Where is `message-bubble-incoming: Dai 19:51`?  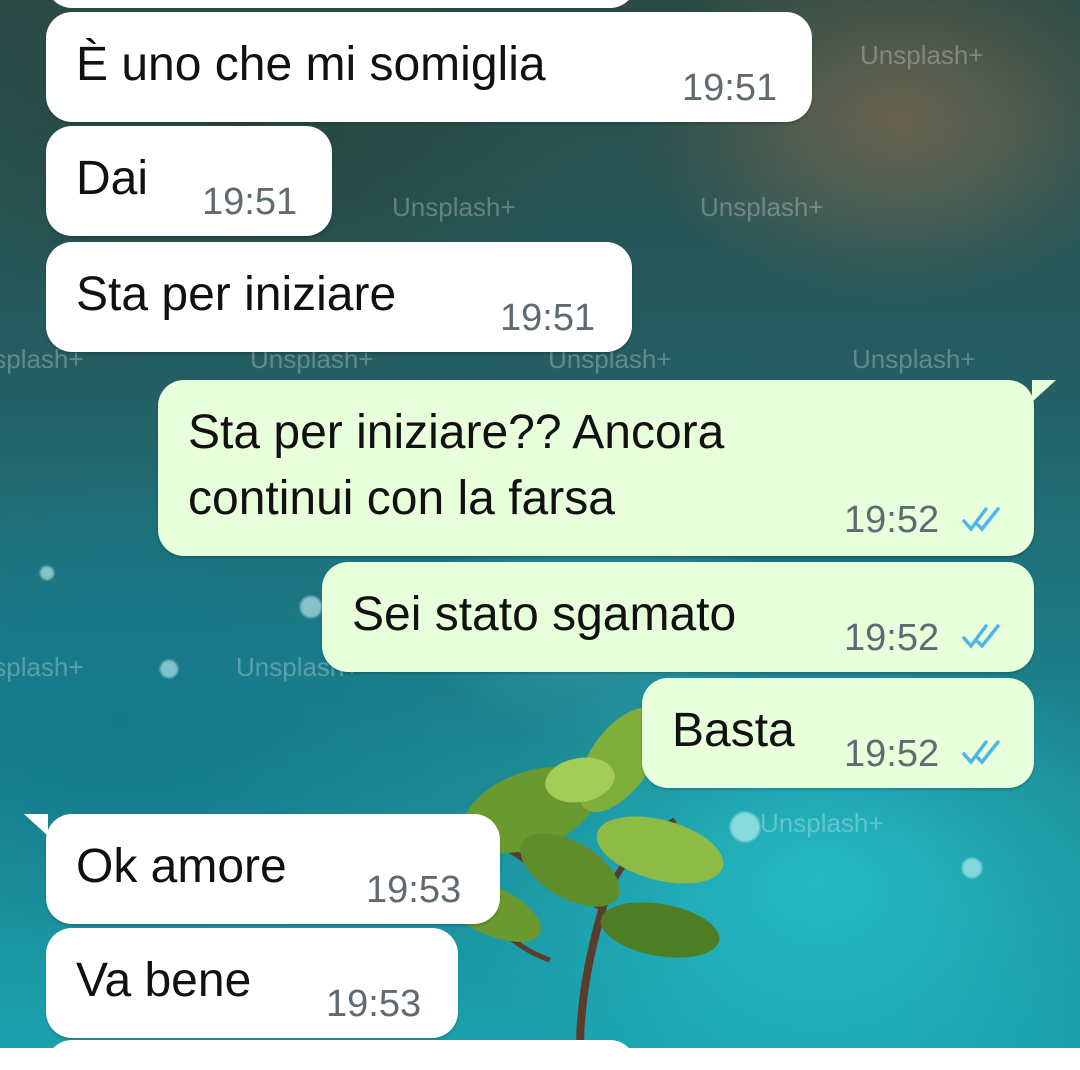 message-bubble-incoming: Dai 19:51 is located at coordinates (189, 181).